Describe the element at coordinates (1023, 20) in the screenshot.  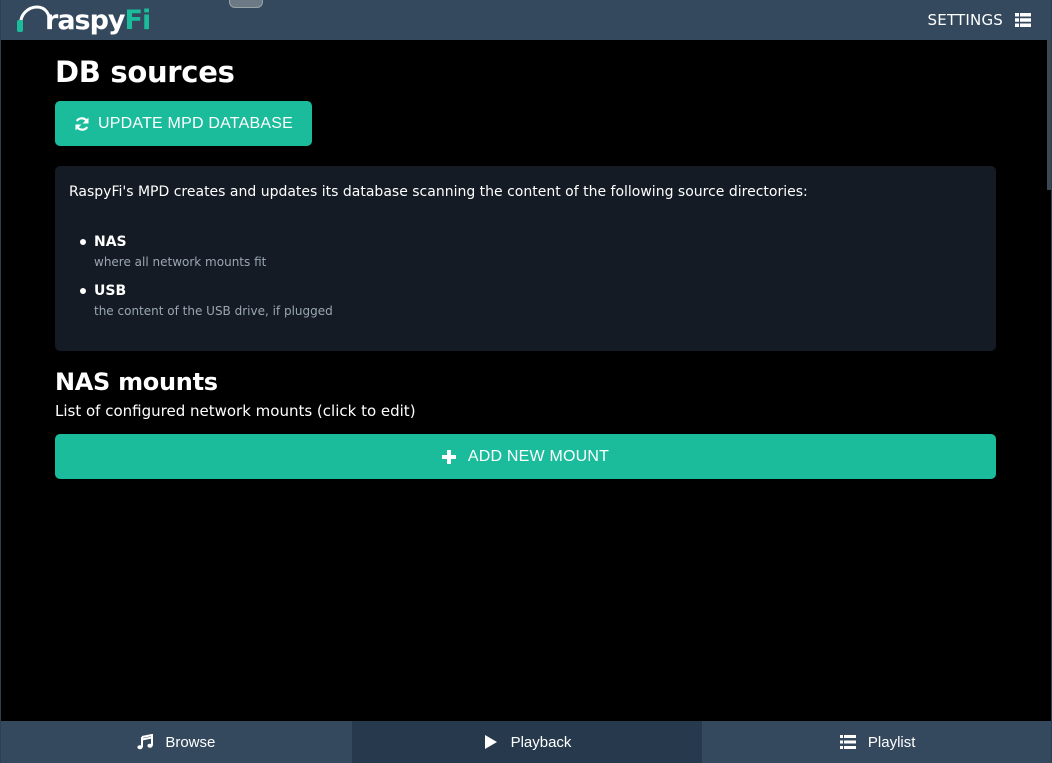
I see `list-menu-icon` at that location.